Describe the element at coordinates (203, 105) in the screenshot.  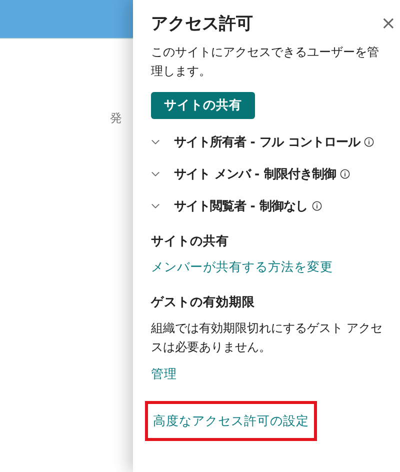
I see `share-site-button: サイトの共有` at that location.